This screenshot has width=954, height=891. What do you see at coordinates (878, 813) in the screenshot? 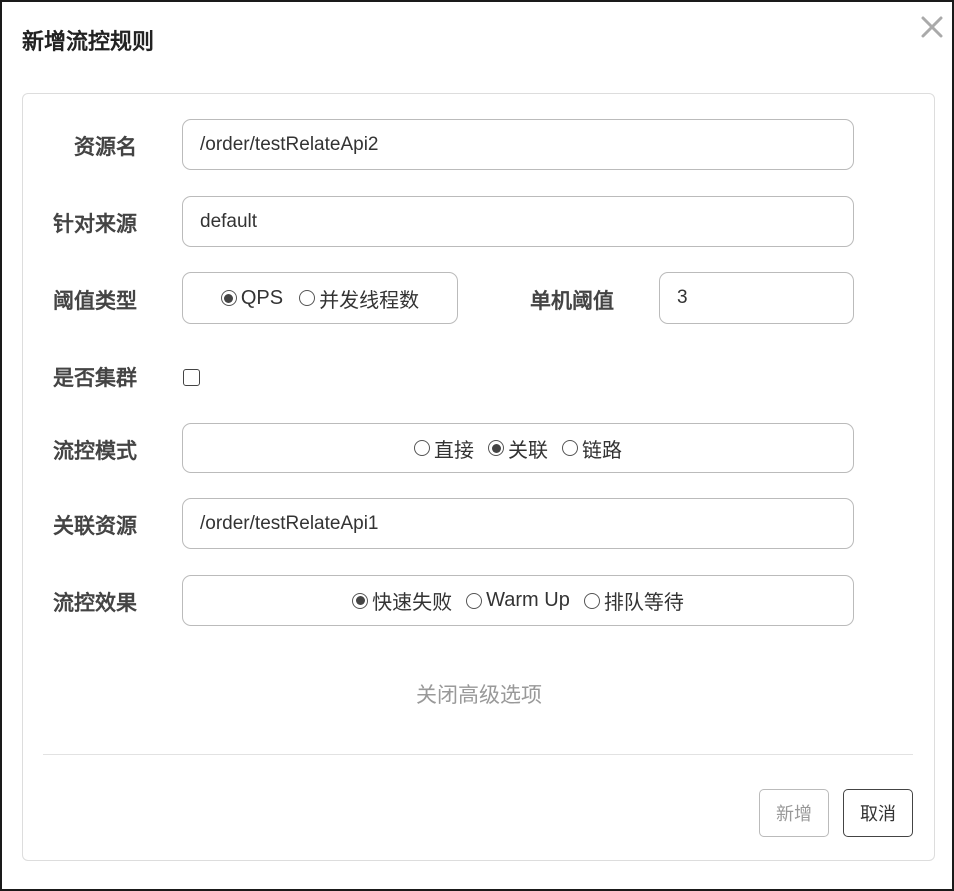
I see `cancel-button: 取消` at bounding box center [878, 813].